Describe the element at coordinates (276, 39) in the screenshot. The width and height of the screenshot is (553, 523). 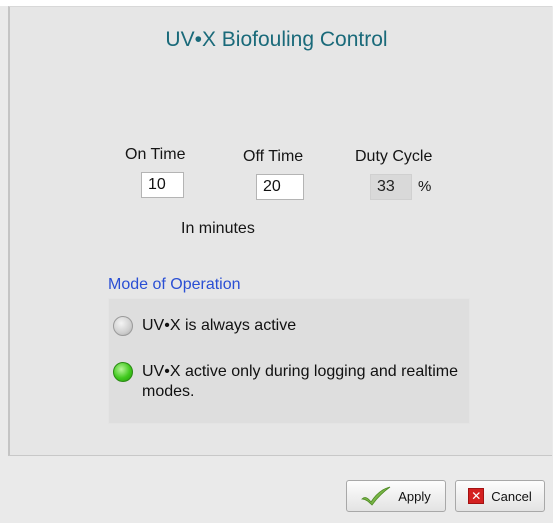
I see `dialog-title: UV•X Biofouling Control` at that location.